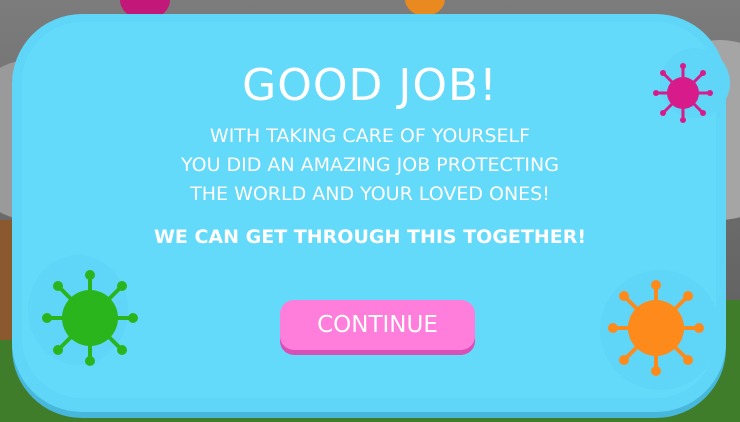  I want to click on continue-button: CONTINUE, so click(377, 325).